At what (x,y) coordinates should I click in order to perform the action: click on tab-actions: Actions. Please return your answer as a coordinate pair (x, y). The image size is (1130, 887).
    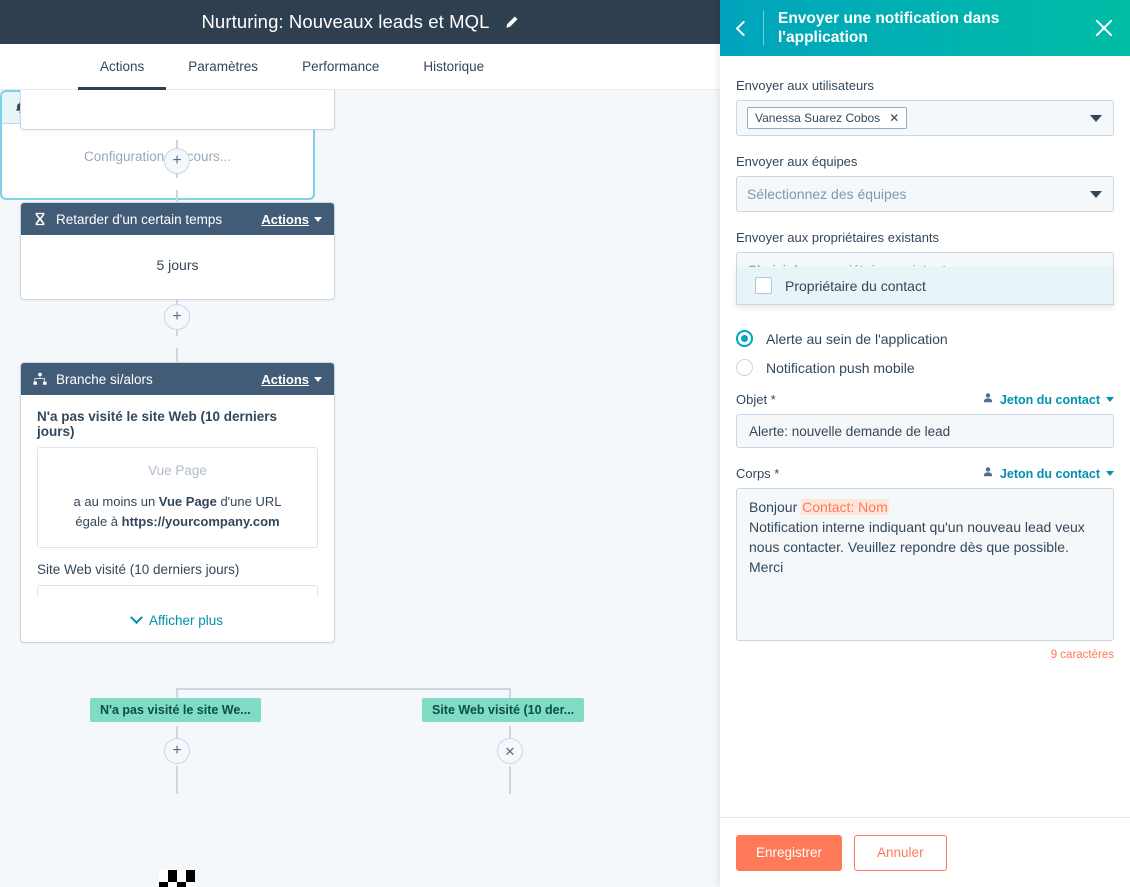
    Looking at the image, I should click on (122, 67).